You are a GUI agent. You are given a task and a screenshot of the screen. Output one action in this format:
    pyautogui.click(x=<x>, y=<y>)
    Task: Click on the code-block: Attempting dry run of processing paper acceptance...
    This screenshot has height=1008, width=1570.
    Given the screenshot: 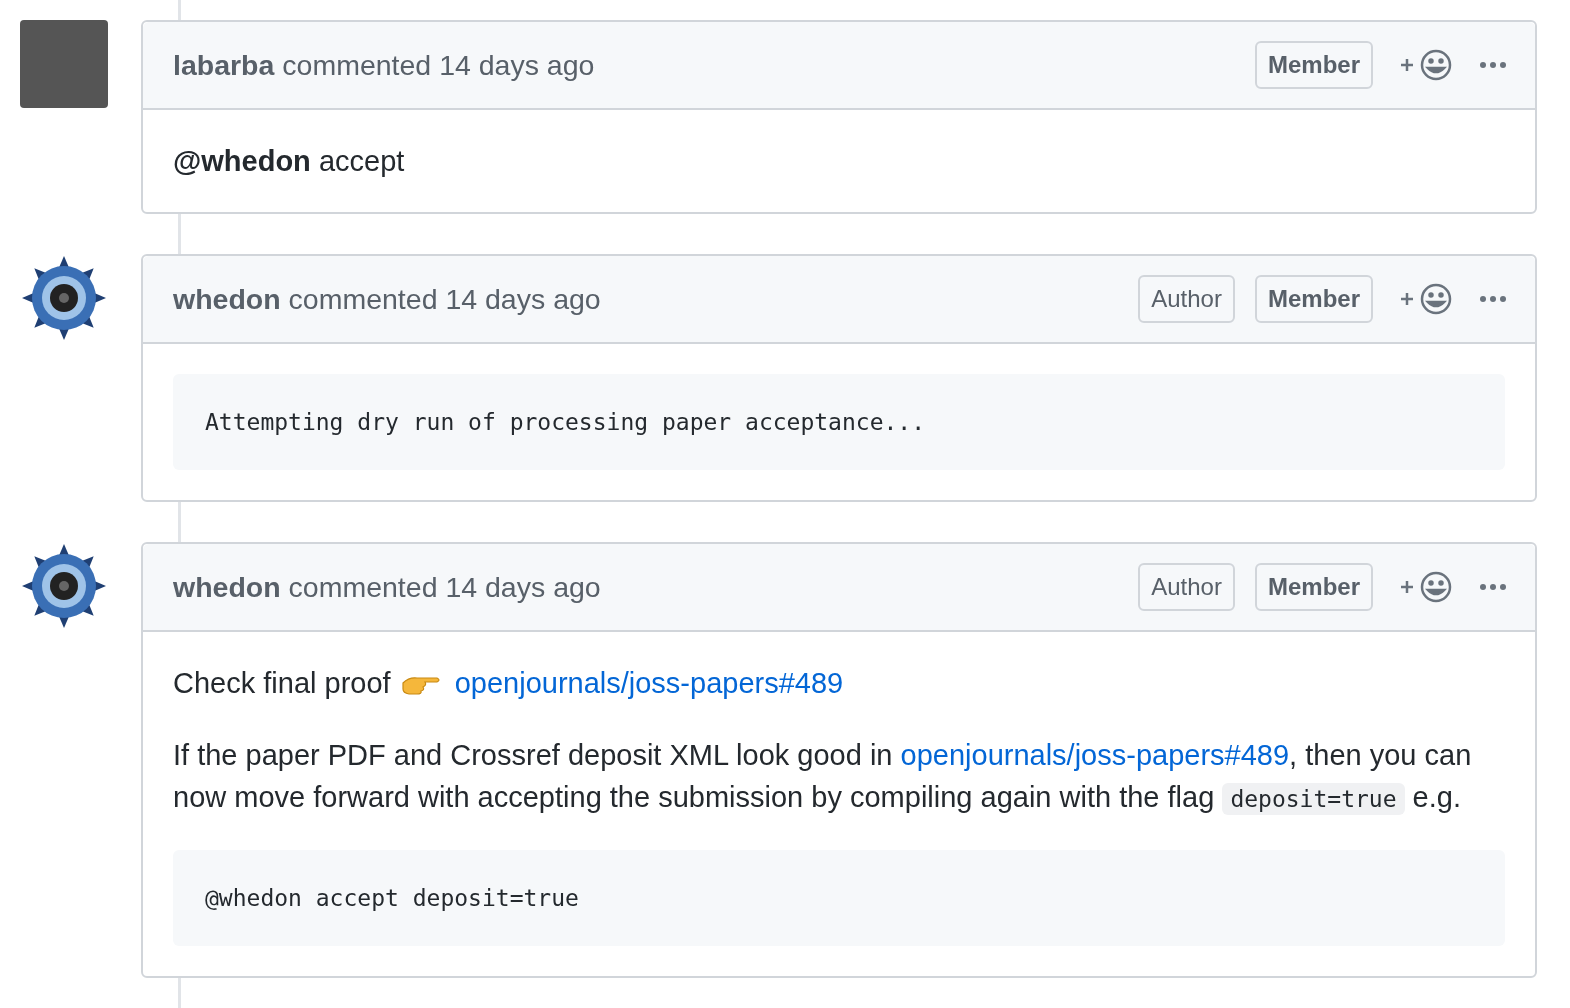 What is the action you would take?
    pyautogui.click(x=839, y=422)
    